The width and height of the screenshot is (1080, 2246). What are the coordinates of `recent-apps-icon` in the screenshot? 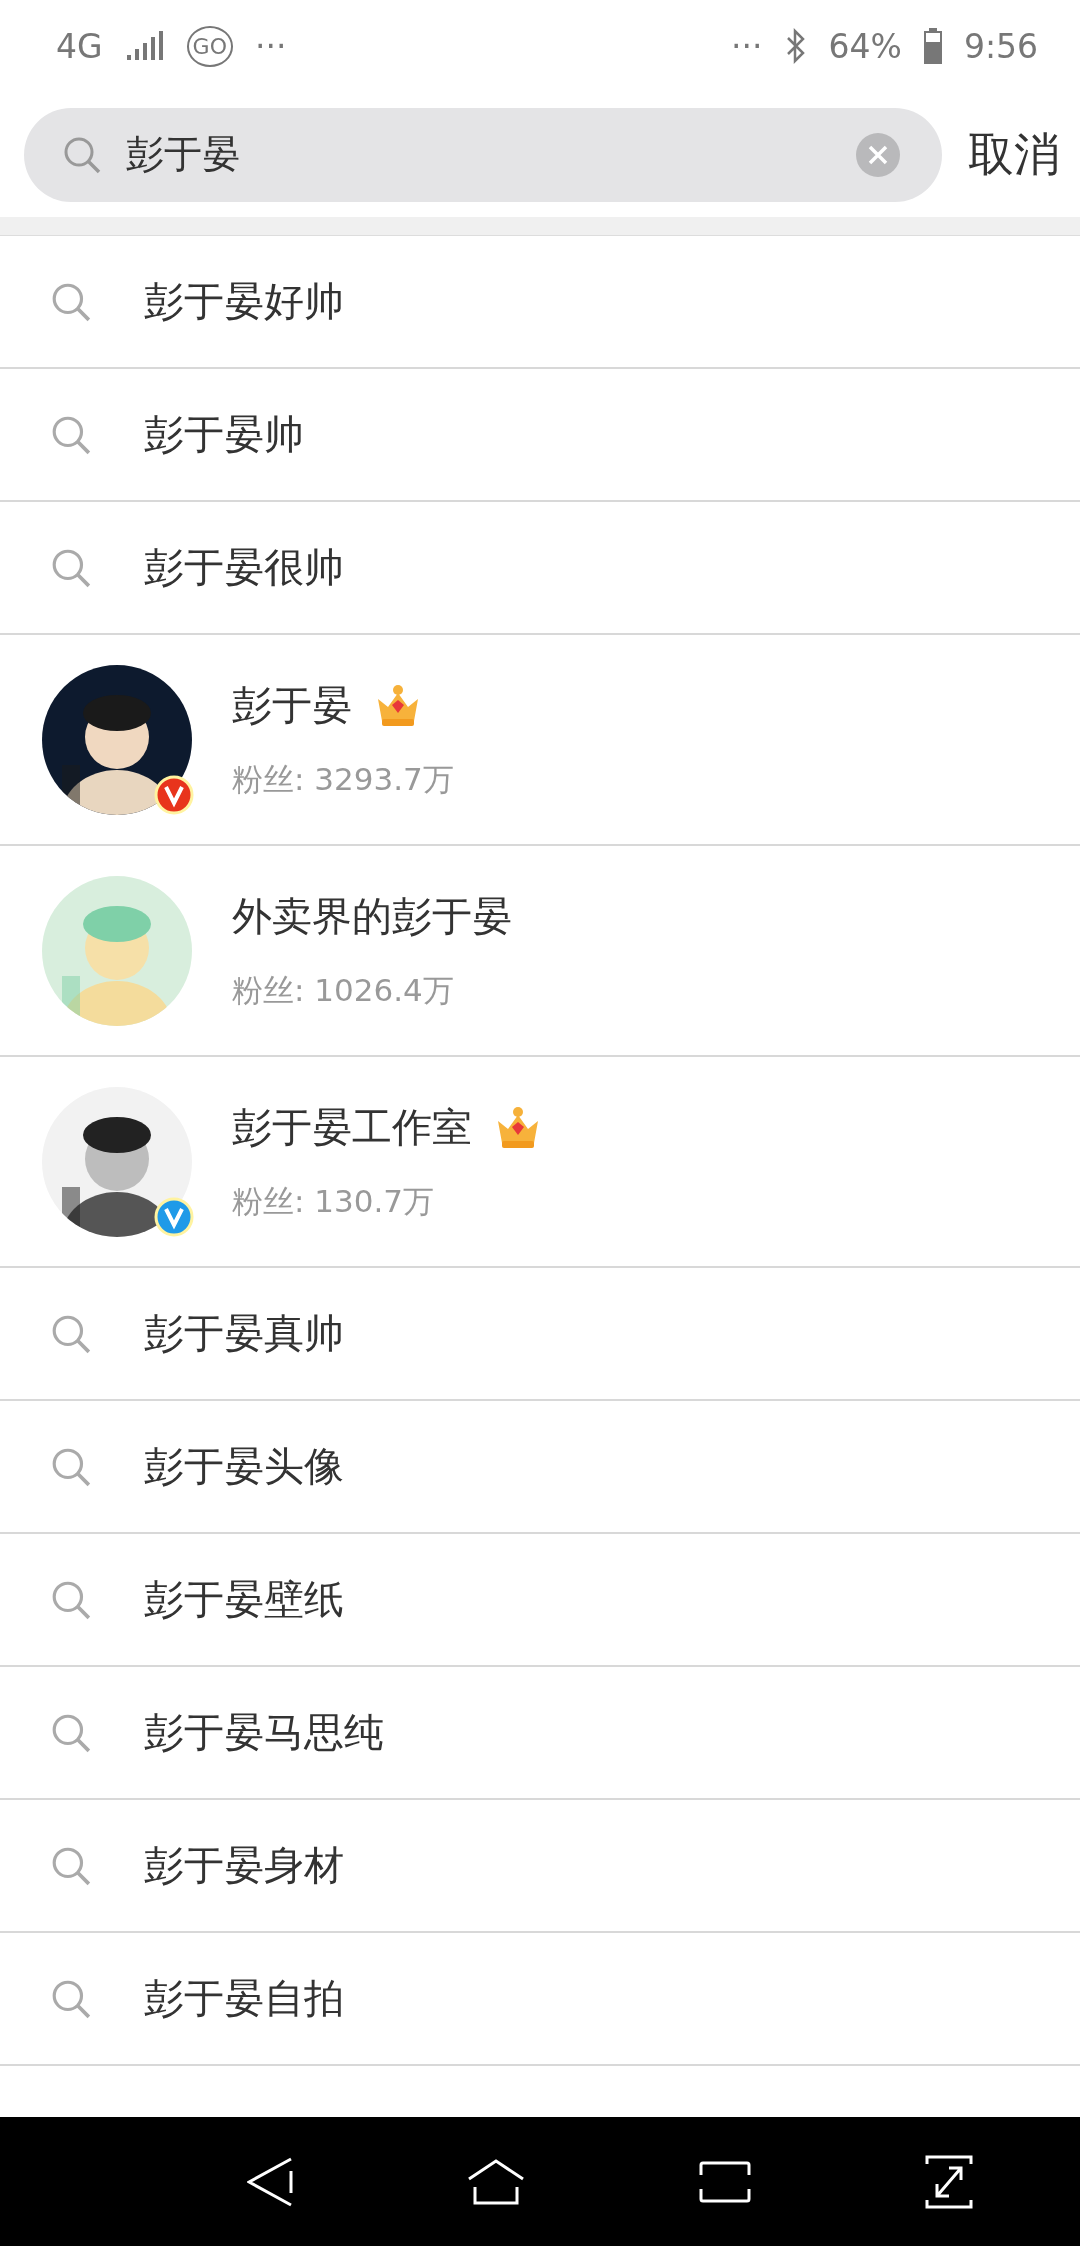 It's located at (725, 2181).